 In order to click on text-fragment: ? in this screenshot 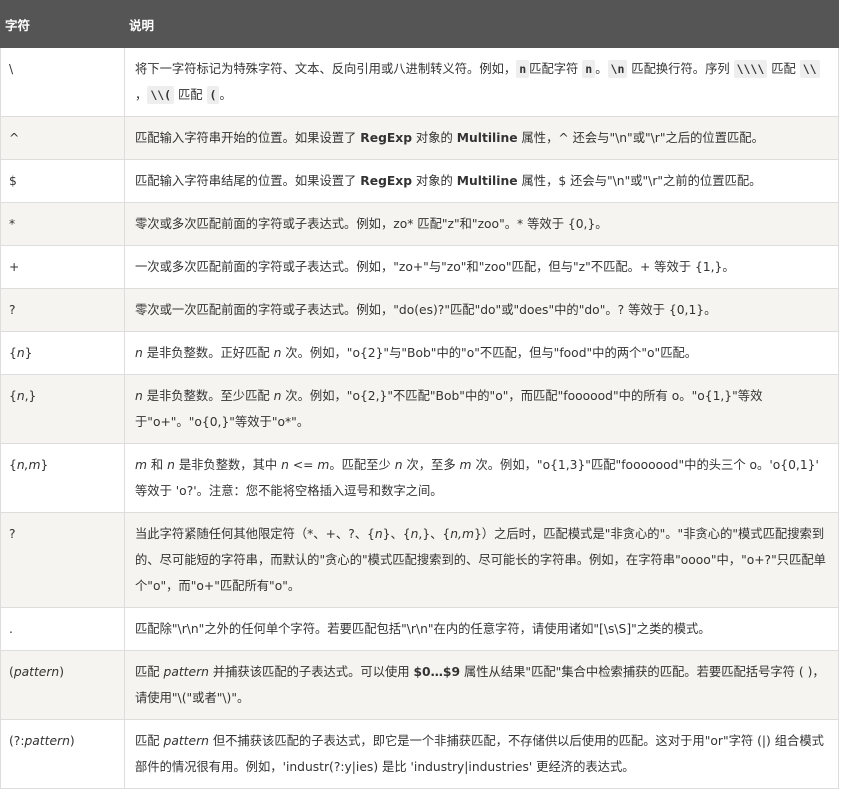, I will do `click(12, 310)`.